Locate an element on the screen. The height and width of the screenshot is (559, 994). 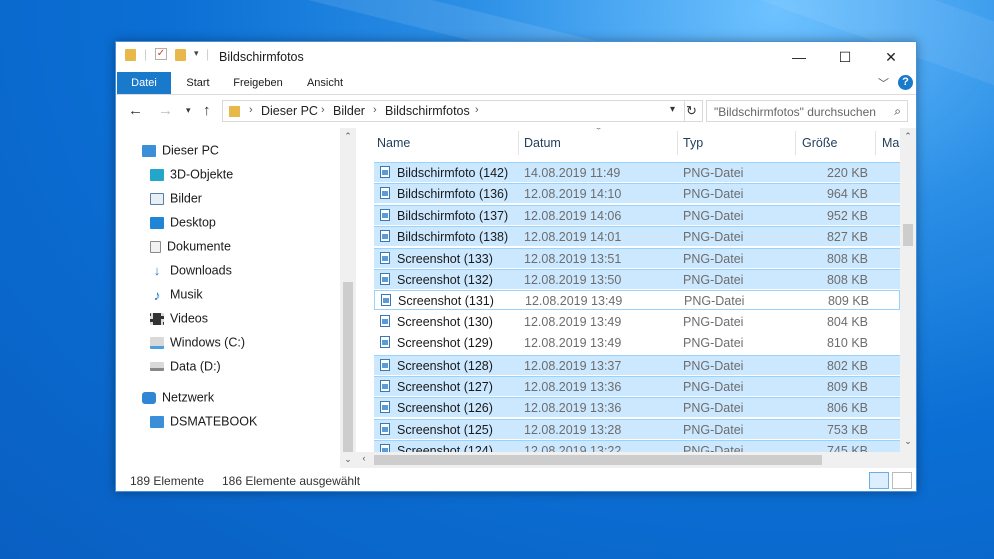
properties-check-icon: ✓ is located at coordinates (161, 54).